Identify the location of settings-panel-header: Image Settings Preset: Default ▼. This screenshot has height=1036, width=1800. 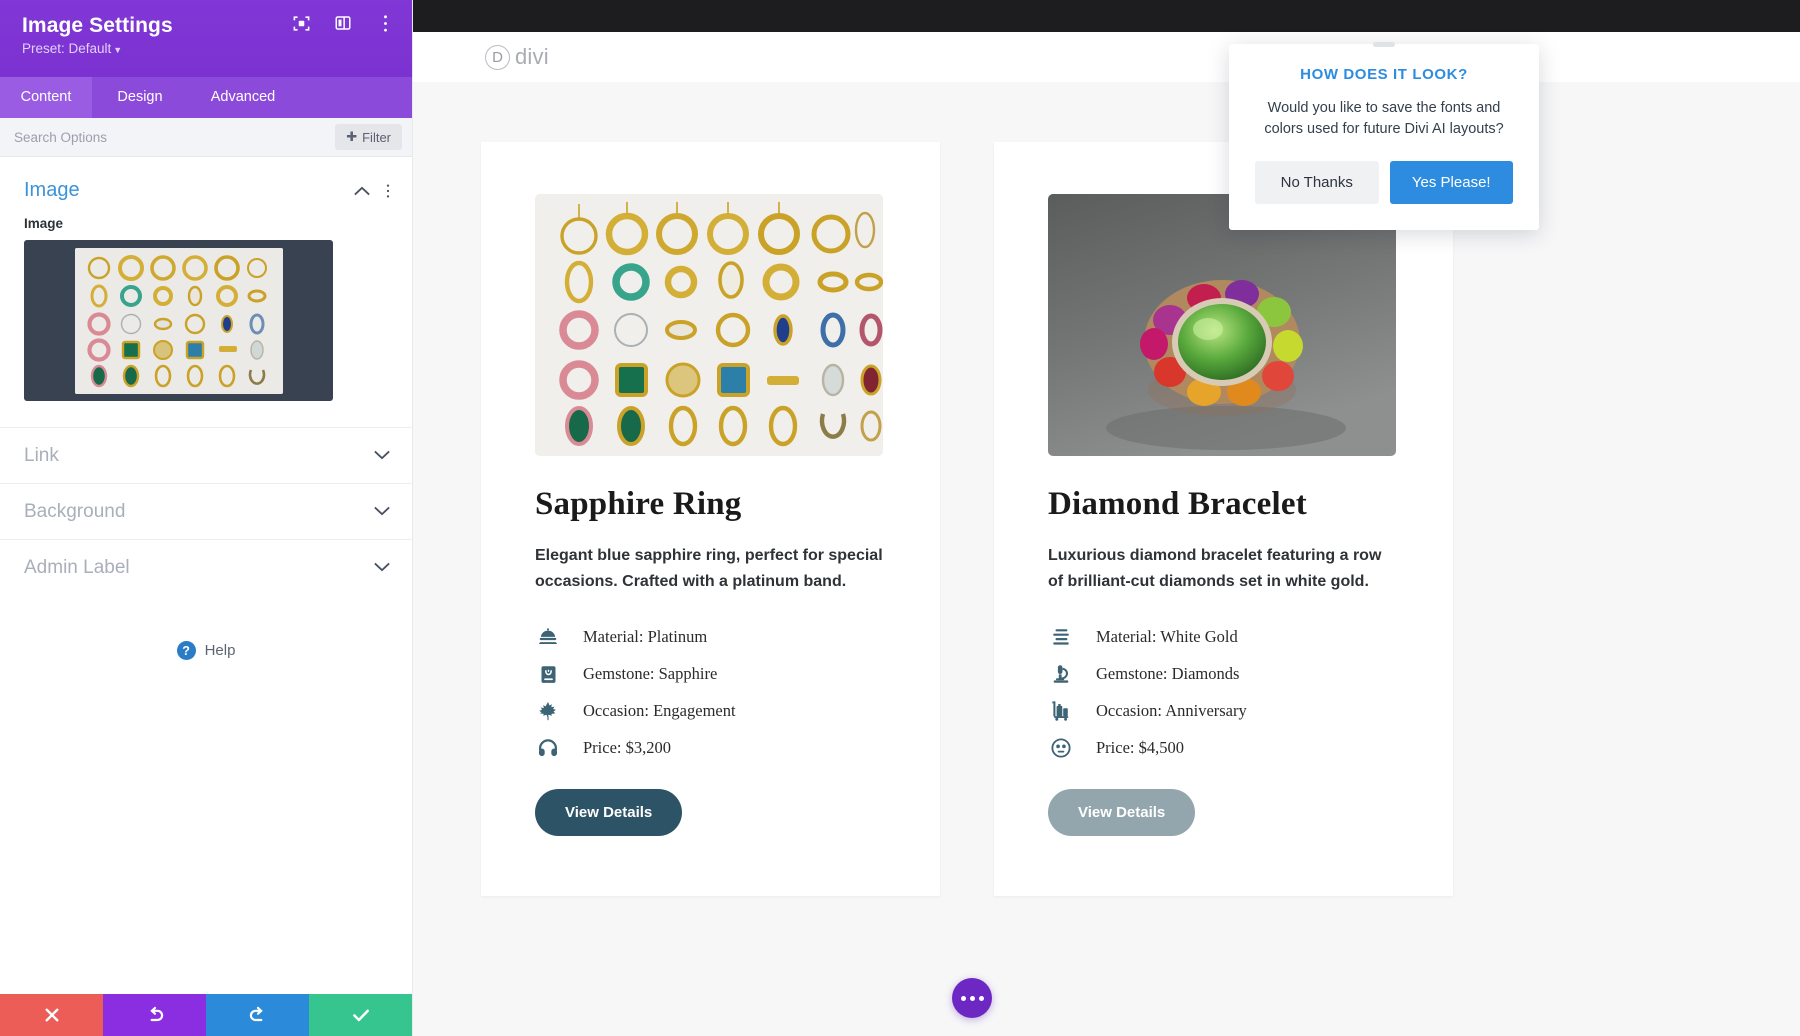
(206, 38).